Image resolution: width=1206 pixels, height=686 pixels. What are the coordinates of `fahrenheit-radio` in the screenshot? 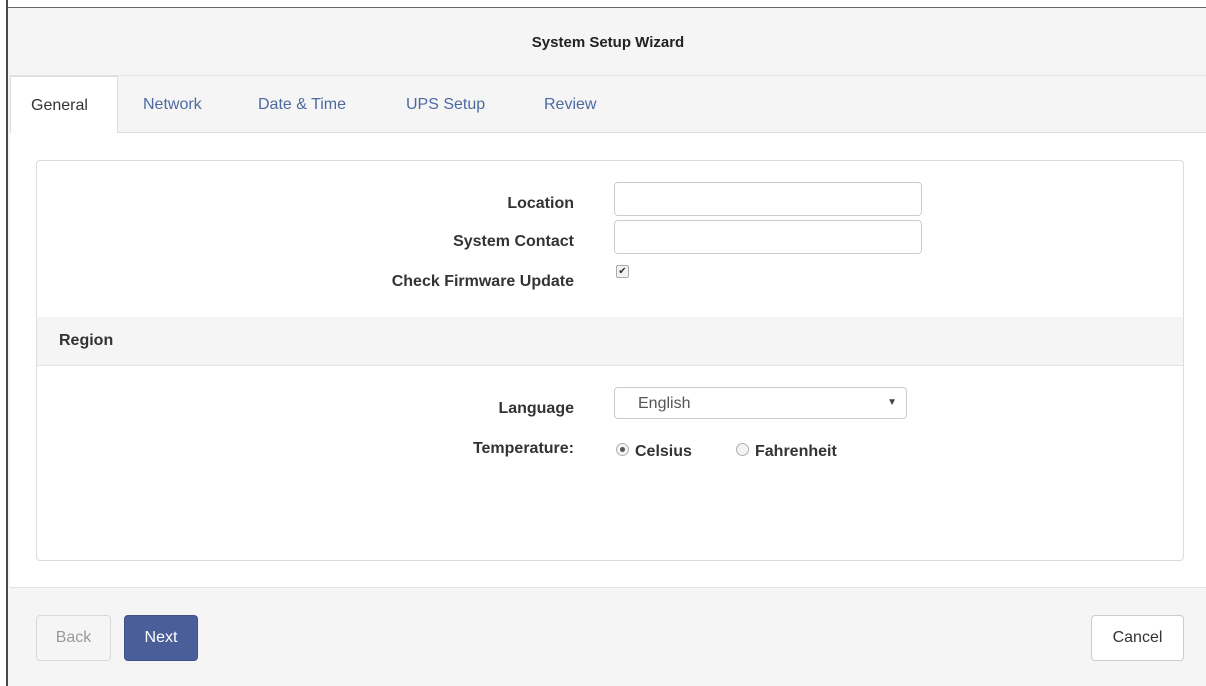 It's located at (742, 449).